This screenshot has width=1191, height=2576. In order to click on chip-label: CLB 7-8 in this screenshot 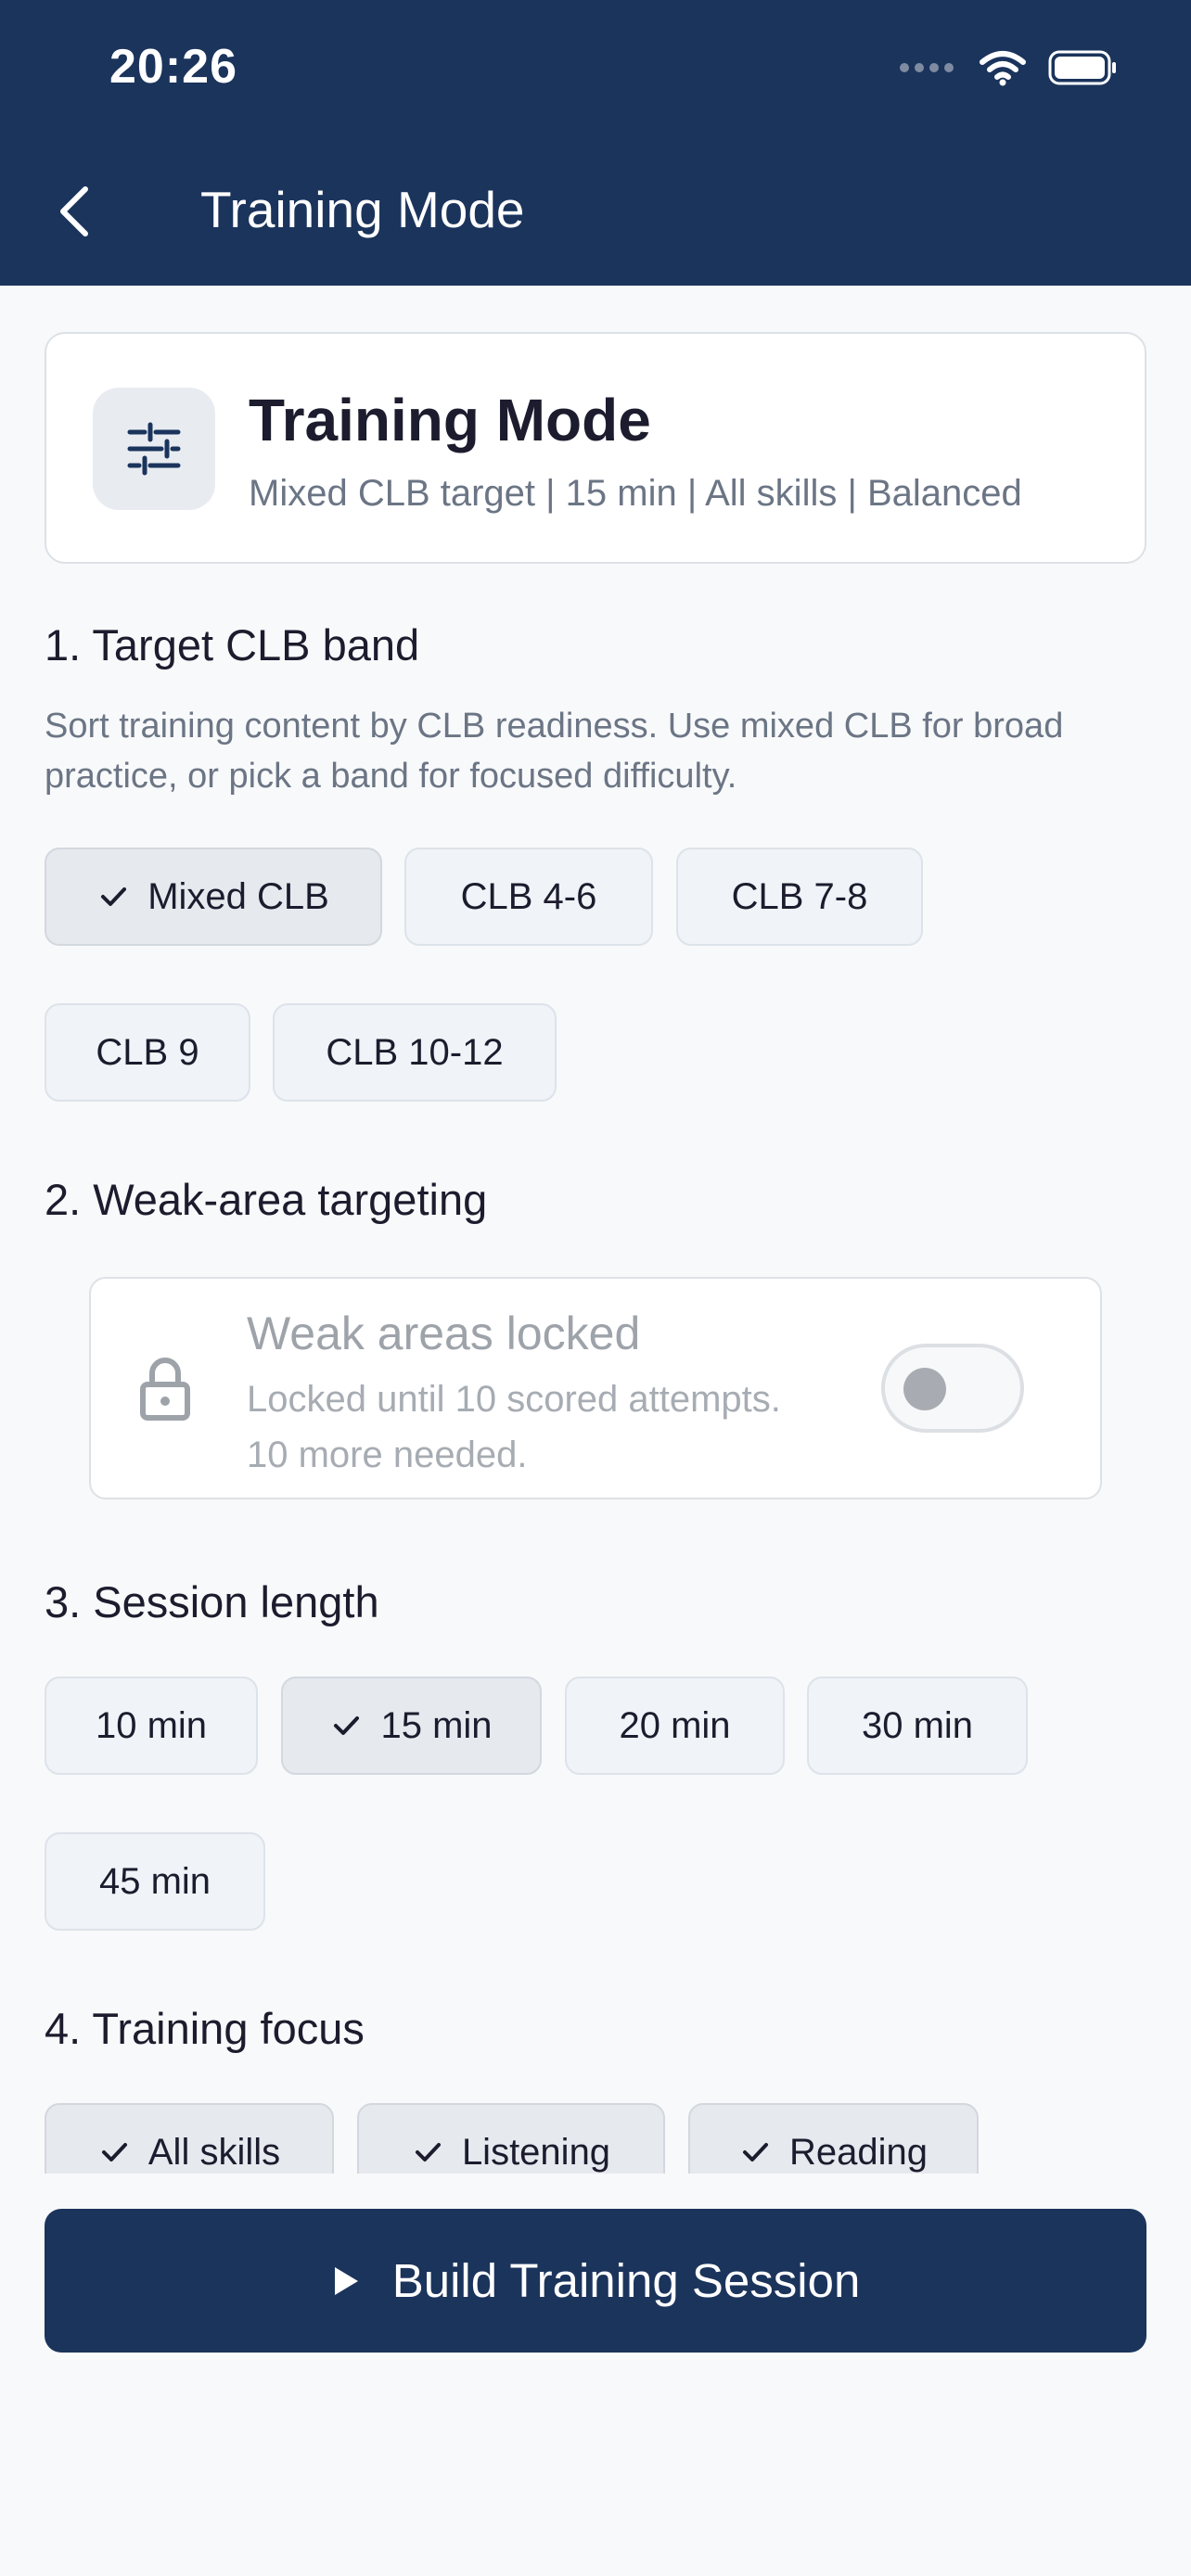, I will do `click(799, 896)`.